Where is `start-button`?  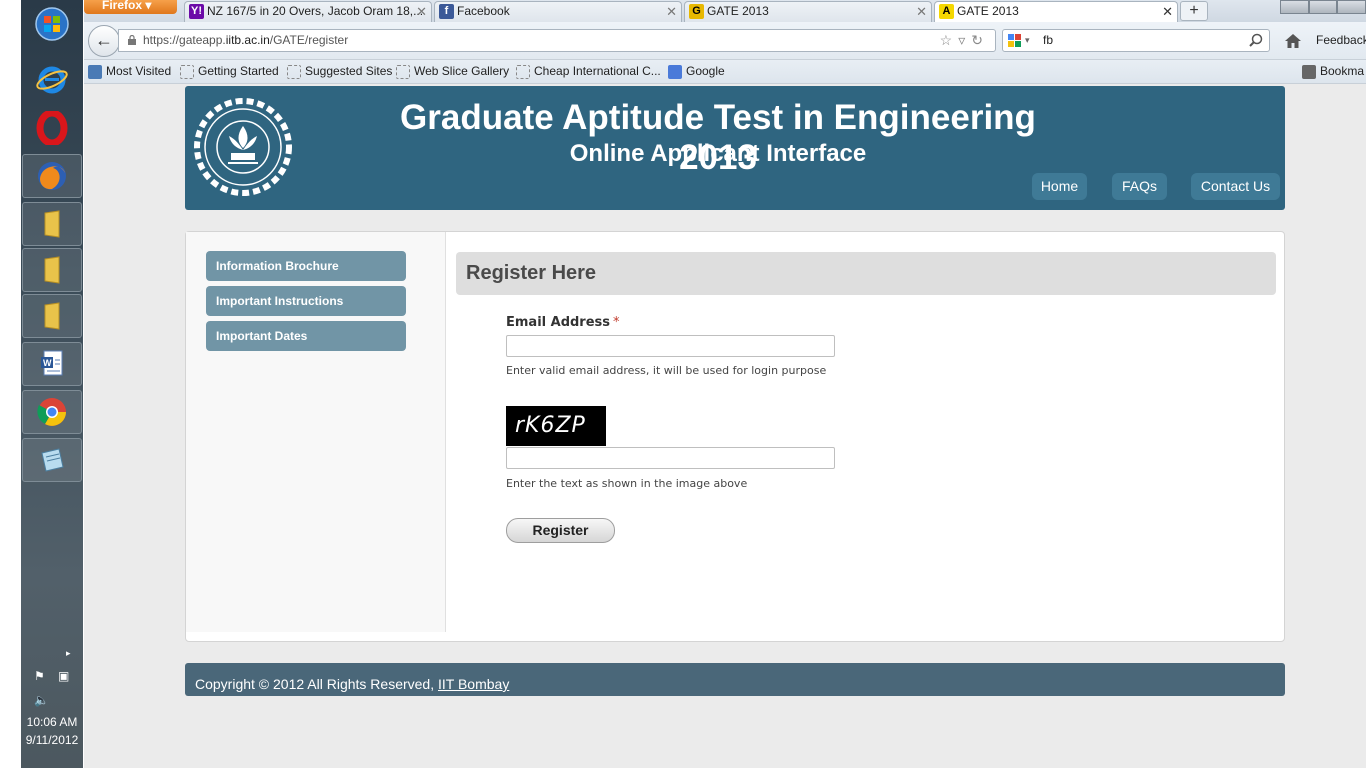 start-button is located at coordinates (52, 24).